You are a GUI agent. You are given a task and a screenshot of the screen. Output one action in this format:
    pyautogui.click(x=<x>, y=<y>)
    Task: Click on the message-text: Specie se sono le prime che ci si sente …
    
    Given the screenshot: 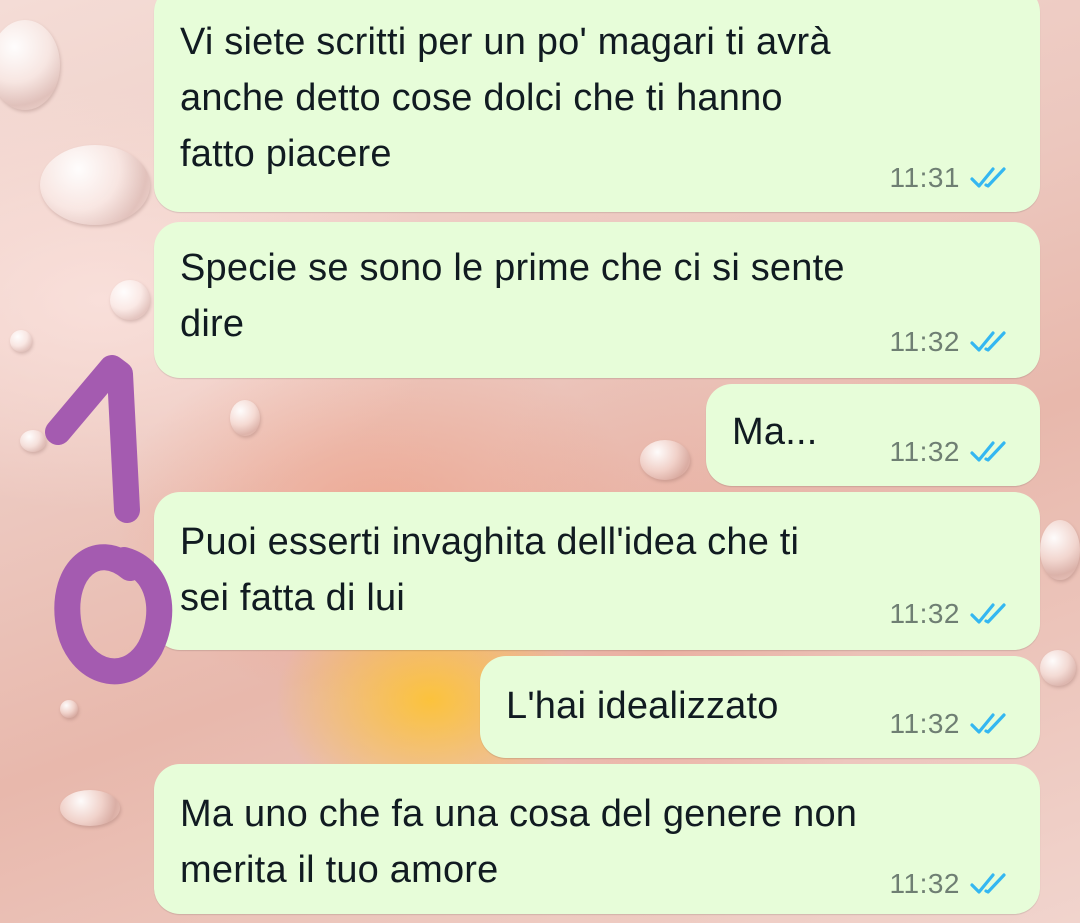 What is the action you would take?
    pyautogui.click(x=512, y=296)
    